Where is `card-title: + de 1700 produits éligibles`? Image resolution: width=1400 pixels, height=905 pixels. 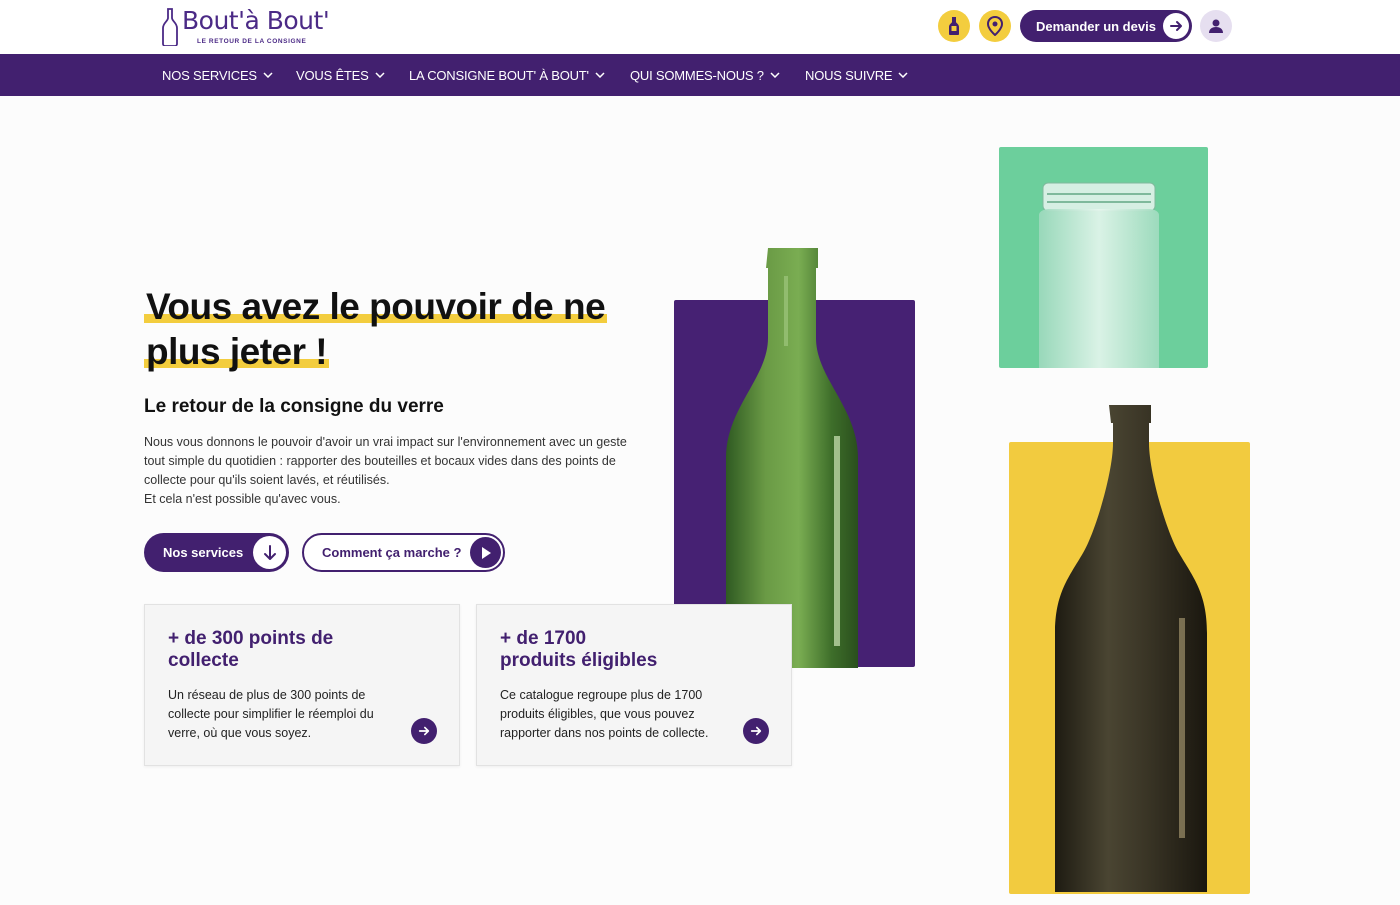 card-title: + de 1700 produits éligibles is located at coordinates (610, 650).